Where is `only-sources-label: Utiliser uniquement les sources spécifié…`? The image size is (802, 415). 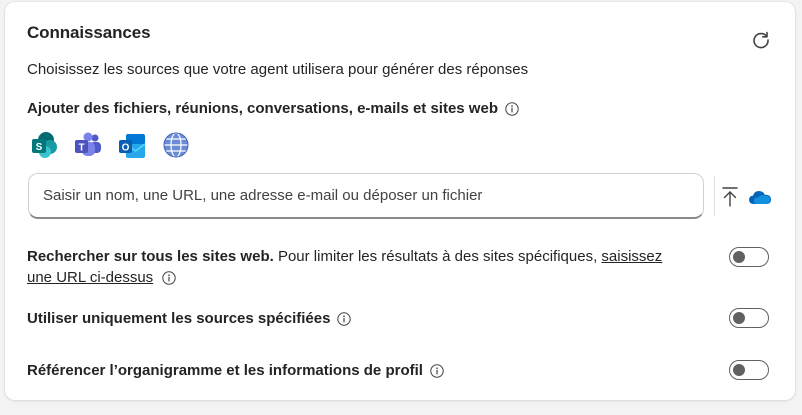
only-sources-label: Utiliser uniquement les sources spécifié… is located at coordinates (179, 318).